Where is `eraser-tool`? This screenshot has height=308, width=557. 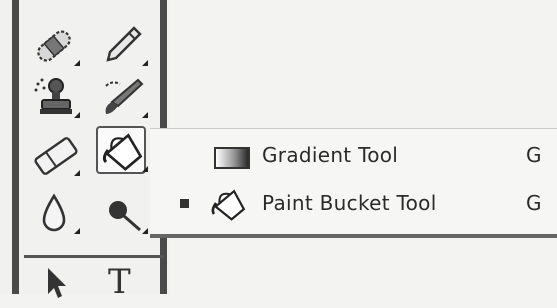
eraser-tool is located at coordinates (56, 155).